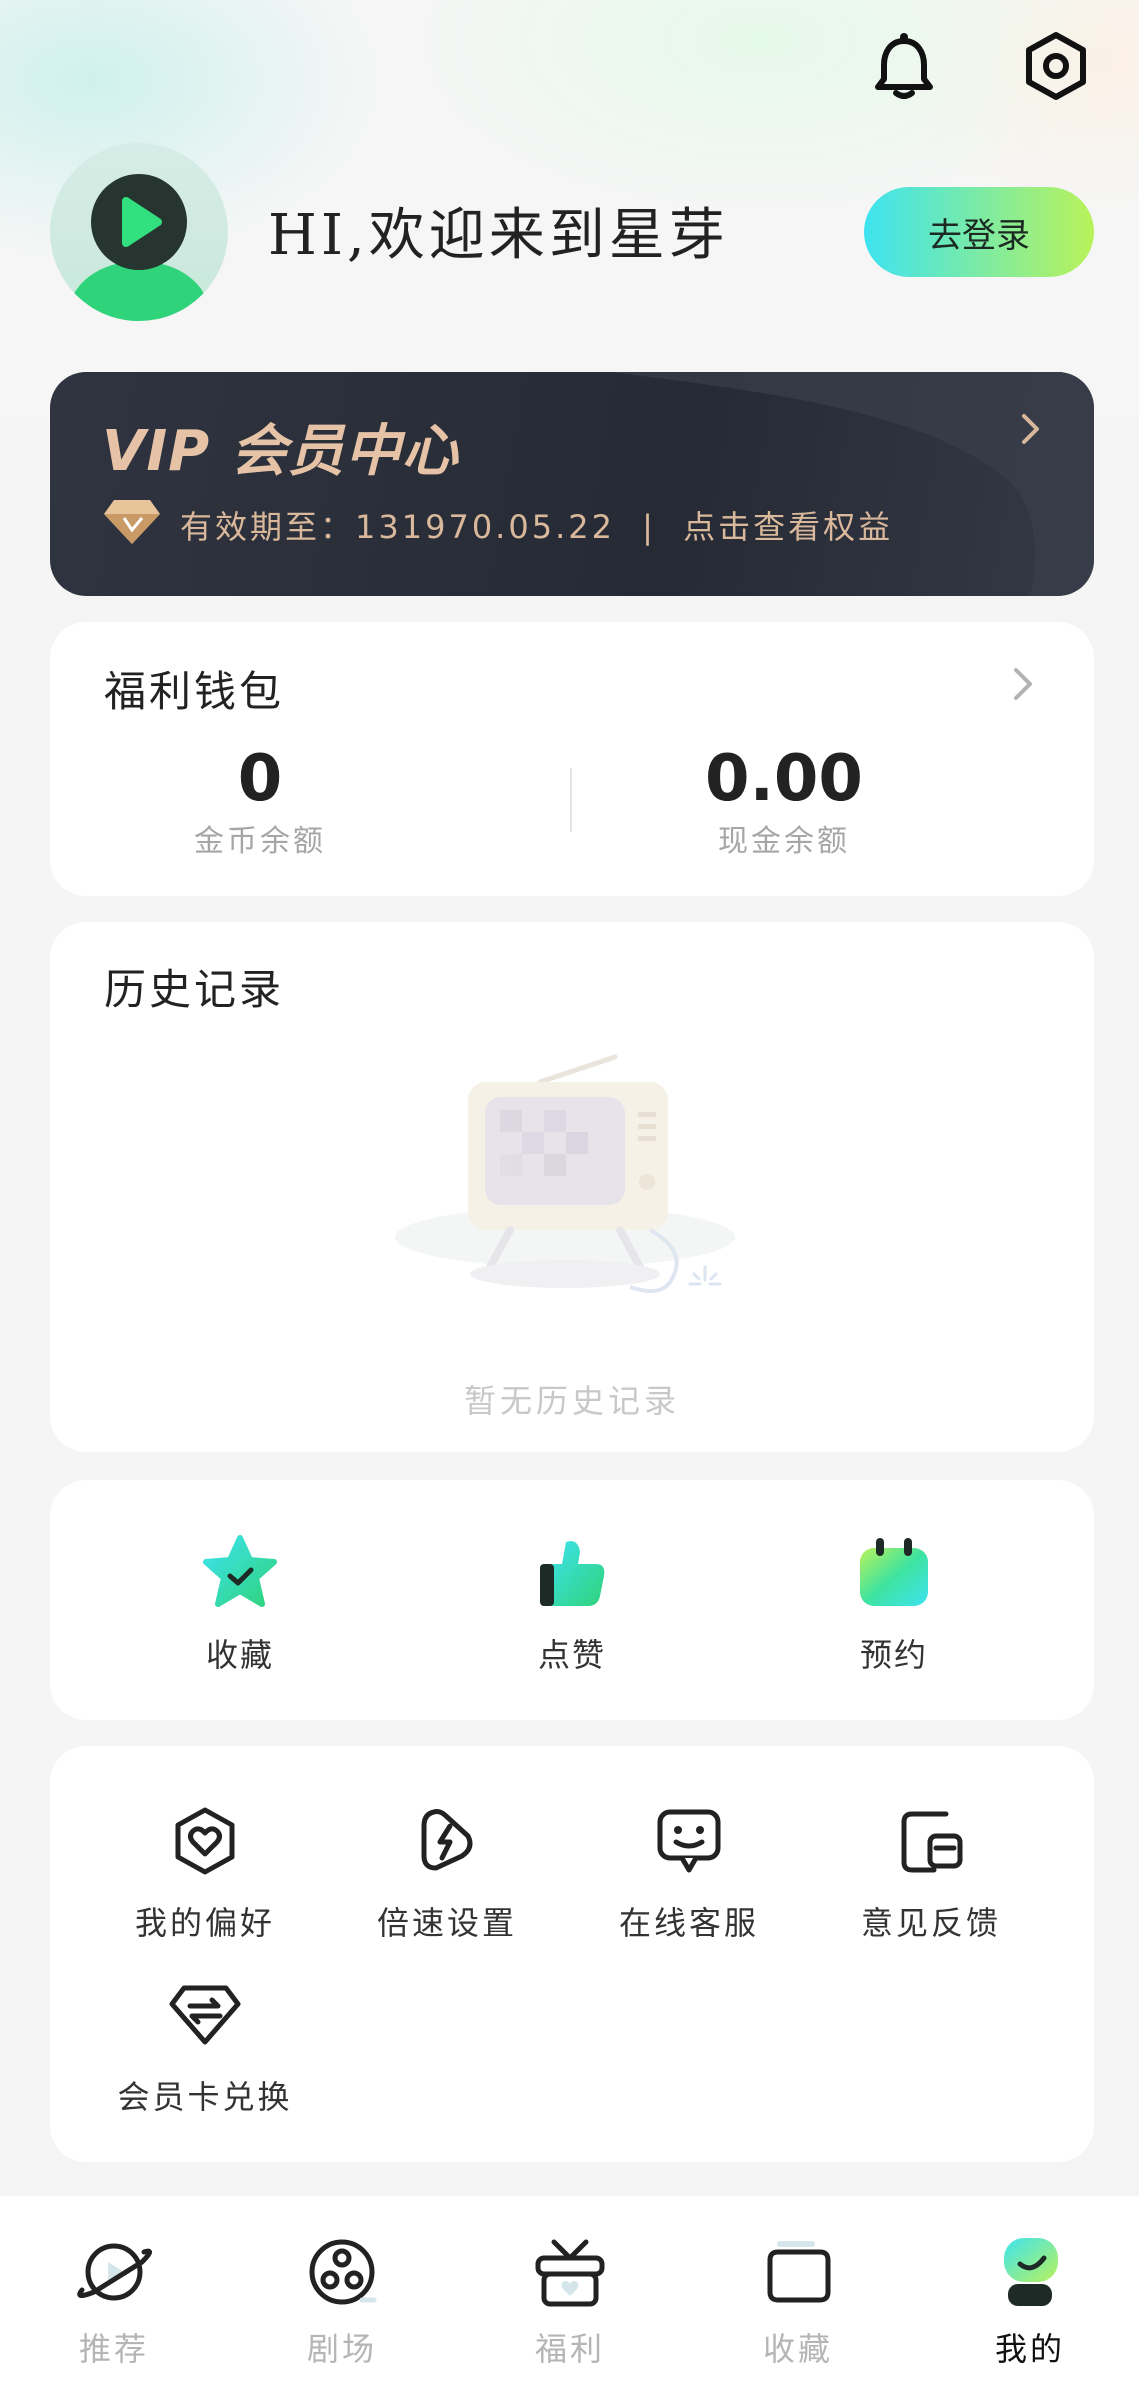  Describe the element at coordinates (688, 1923) in the screenshot. I see `tool-customer-service-label: 在线客服` at that location.